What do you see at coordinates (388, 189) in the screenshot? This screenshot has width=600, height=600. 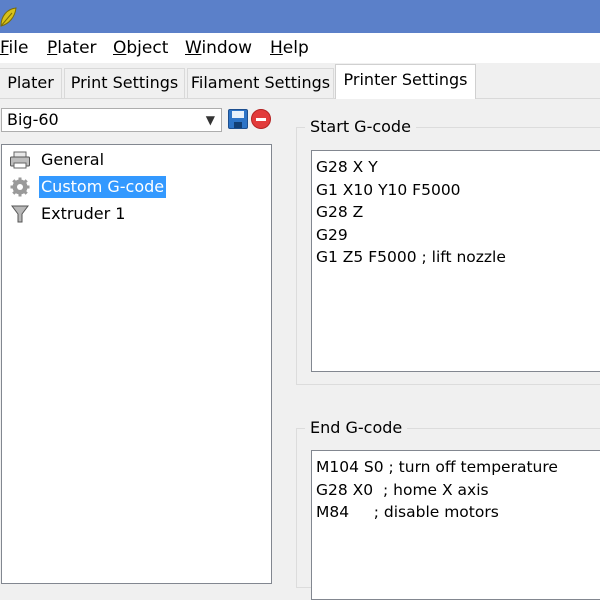 I see `gcode-line: G1 X10 Y10 F5000` at bounding box center [388, 189].